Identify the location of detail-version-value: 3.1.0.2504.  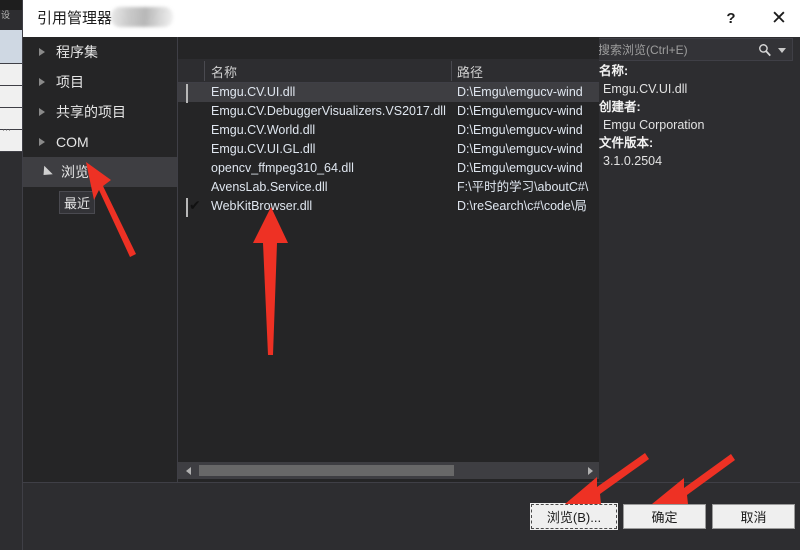
(633, 161).